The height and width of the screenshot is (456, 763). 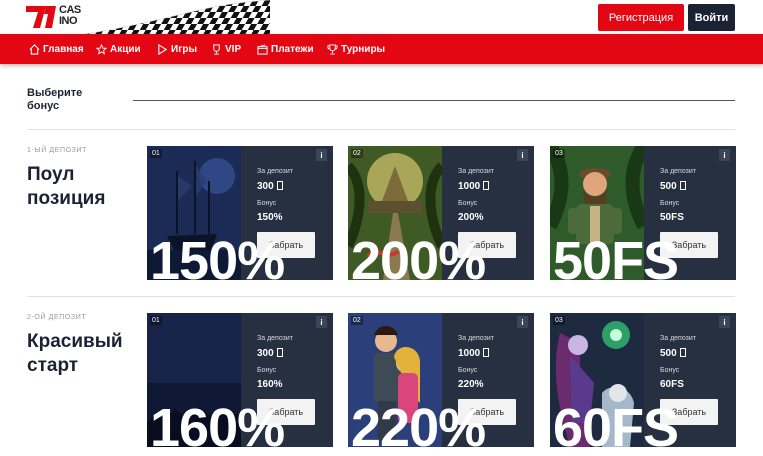 What do you see at coordinates (292, 49) in the screenshot?
I see `nav-label: Платежи` at bounding box center [292, 49].